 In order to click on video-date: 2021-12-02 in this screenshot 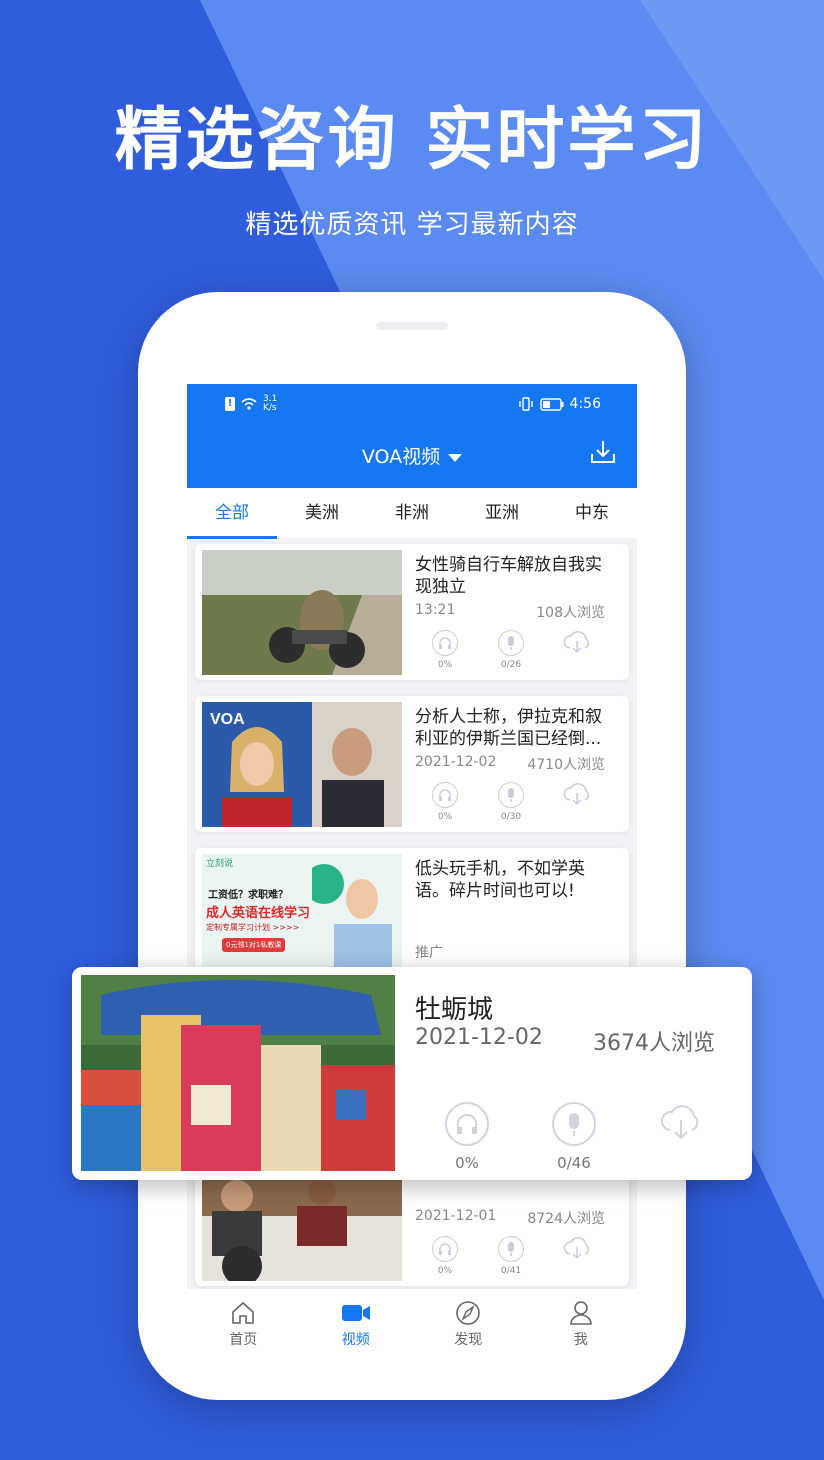, I will do `click(456, 762)`.